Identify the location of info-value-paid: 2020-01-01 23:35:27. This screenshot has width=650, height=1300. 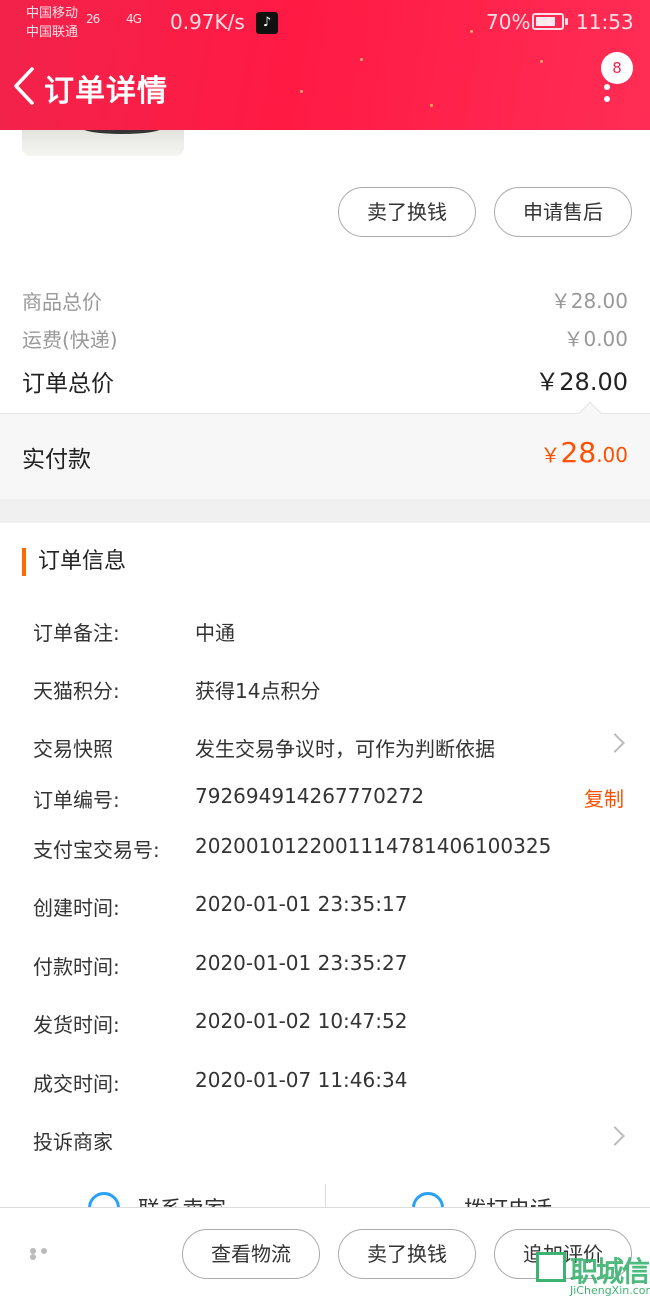
(301, 963).